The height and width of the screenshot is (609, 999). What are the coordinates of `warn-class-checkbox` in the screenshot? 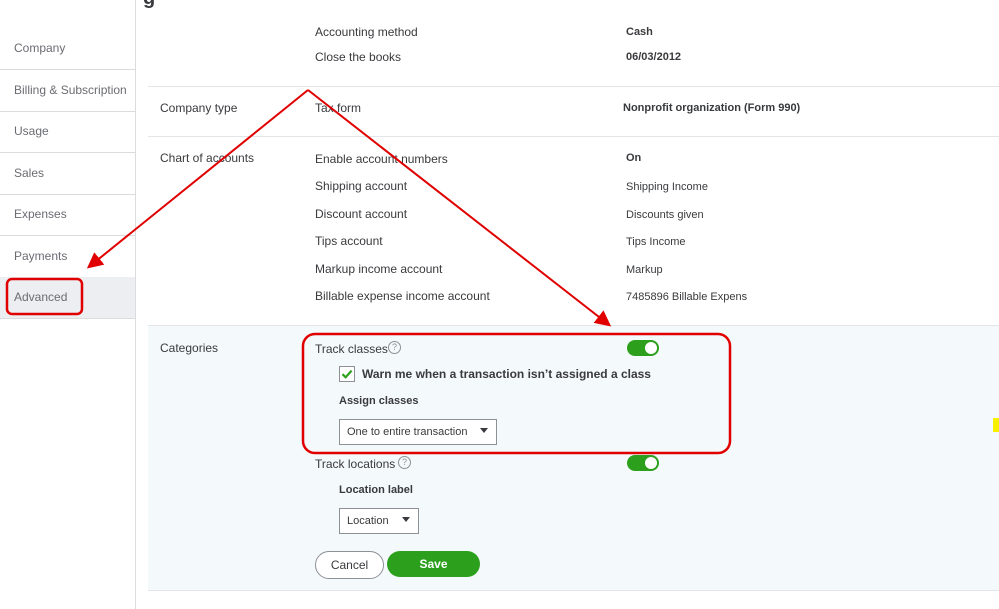 It's located at (347, 374).